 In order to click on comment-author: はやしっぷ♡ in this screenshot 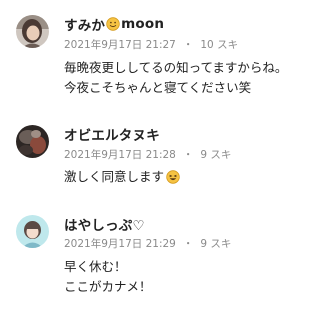, I will do `click(104, 224)`.